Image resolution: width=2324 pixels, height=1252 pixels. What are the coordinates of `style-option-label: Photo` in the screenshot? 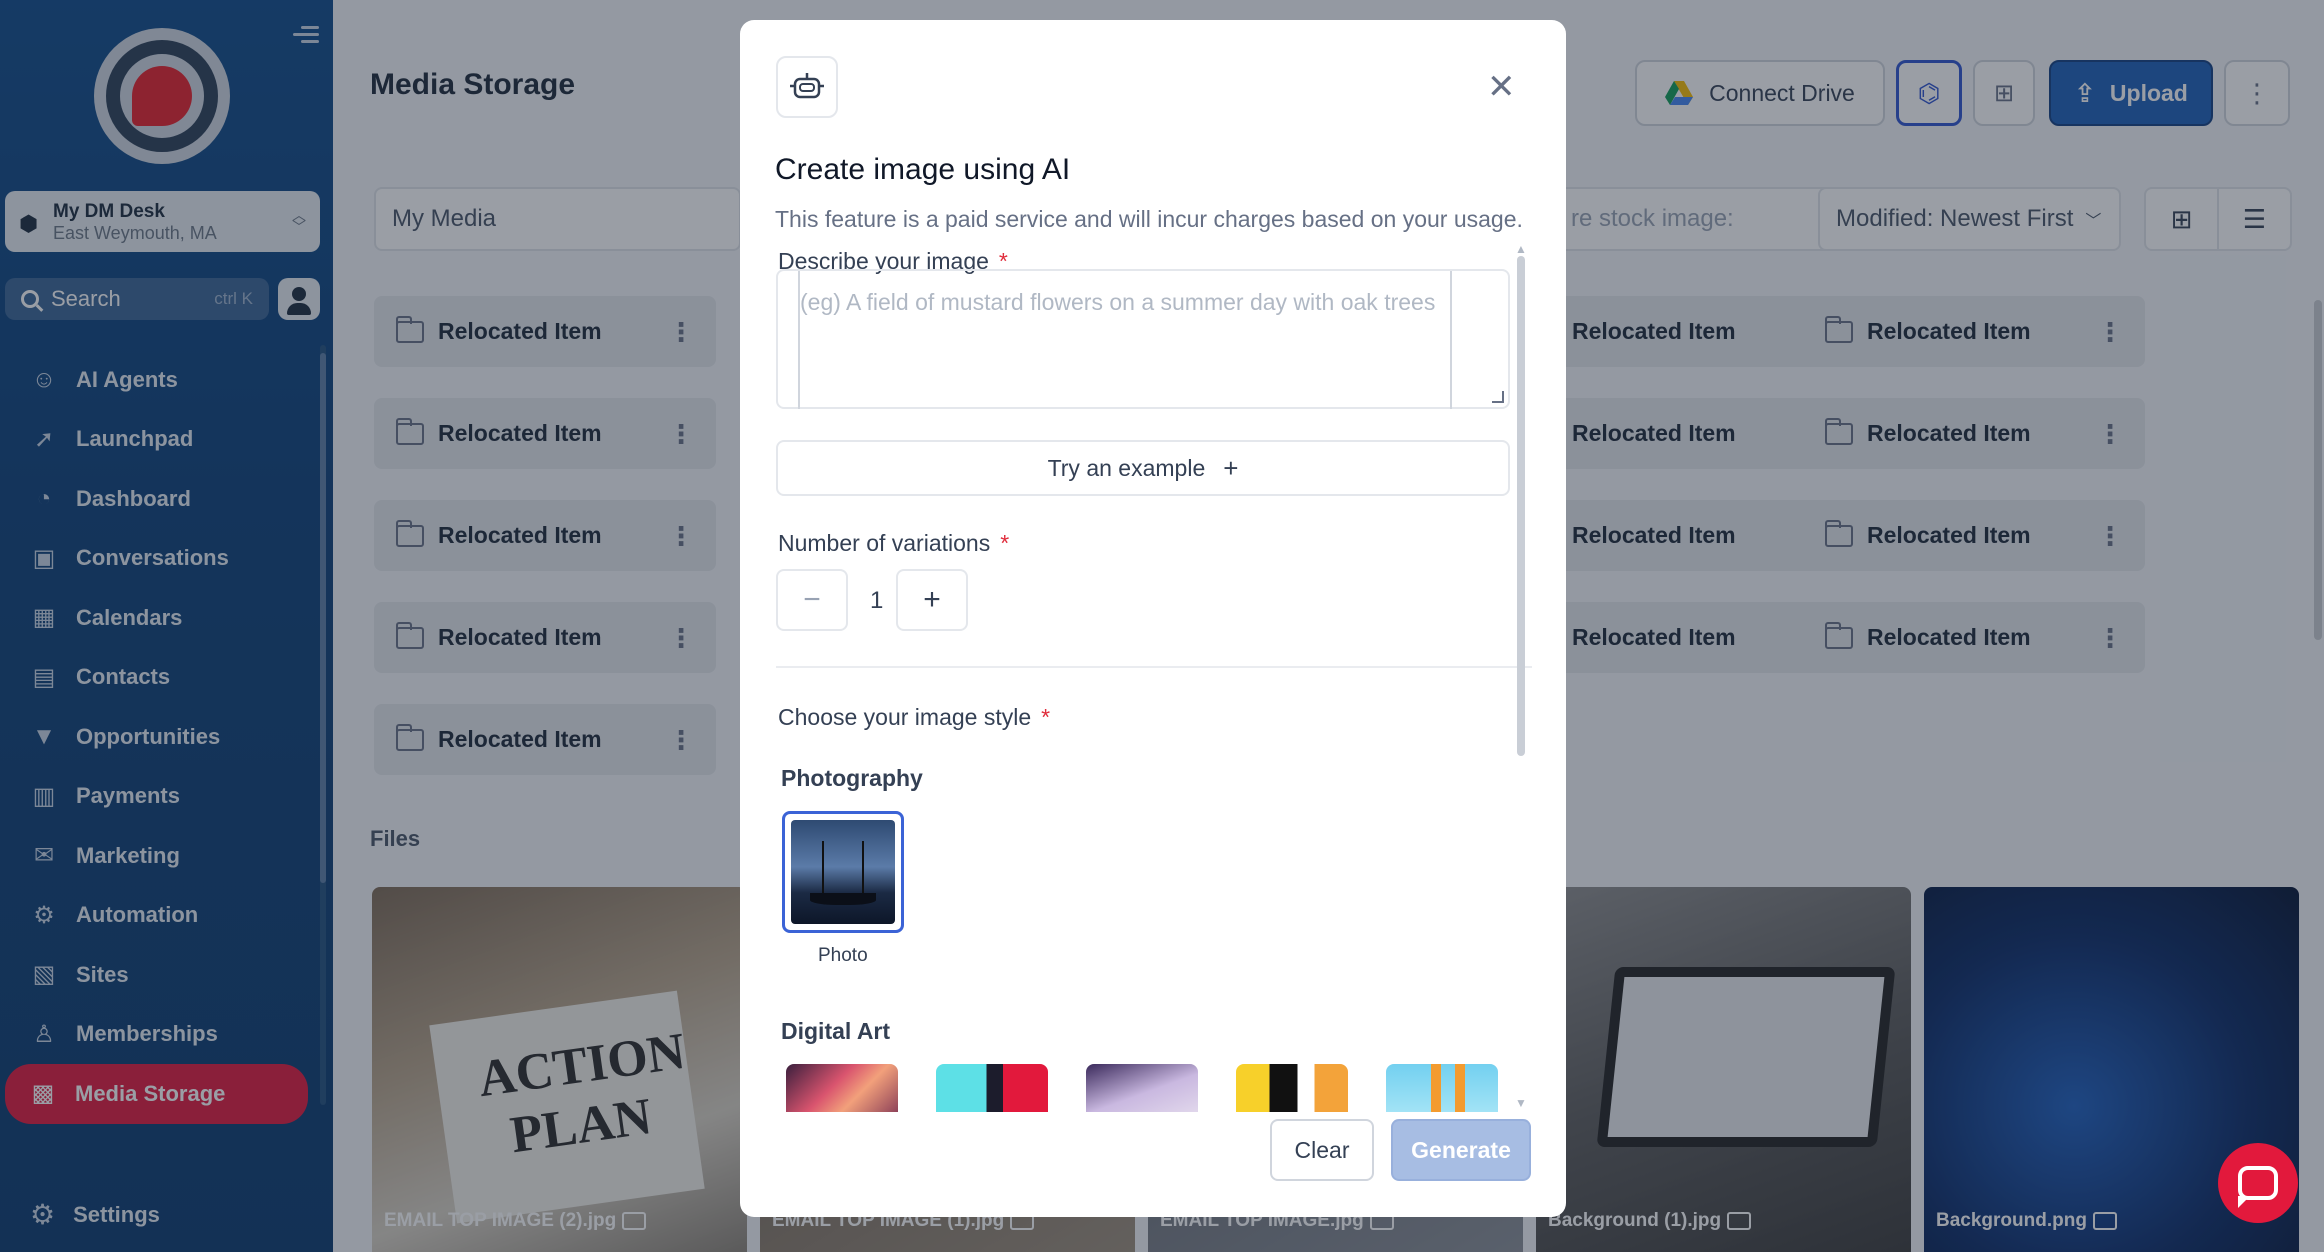 It's located at (843, 955).